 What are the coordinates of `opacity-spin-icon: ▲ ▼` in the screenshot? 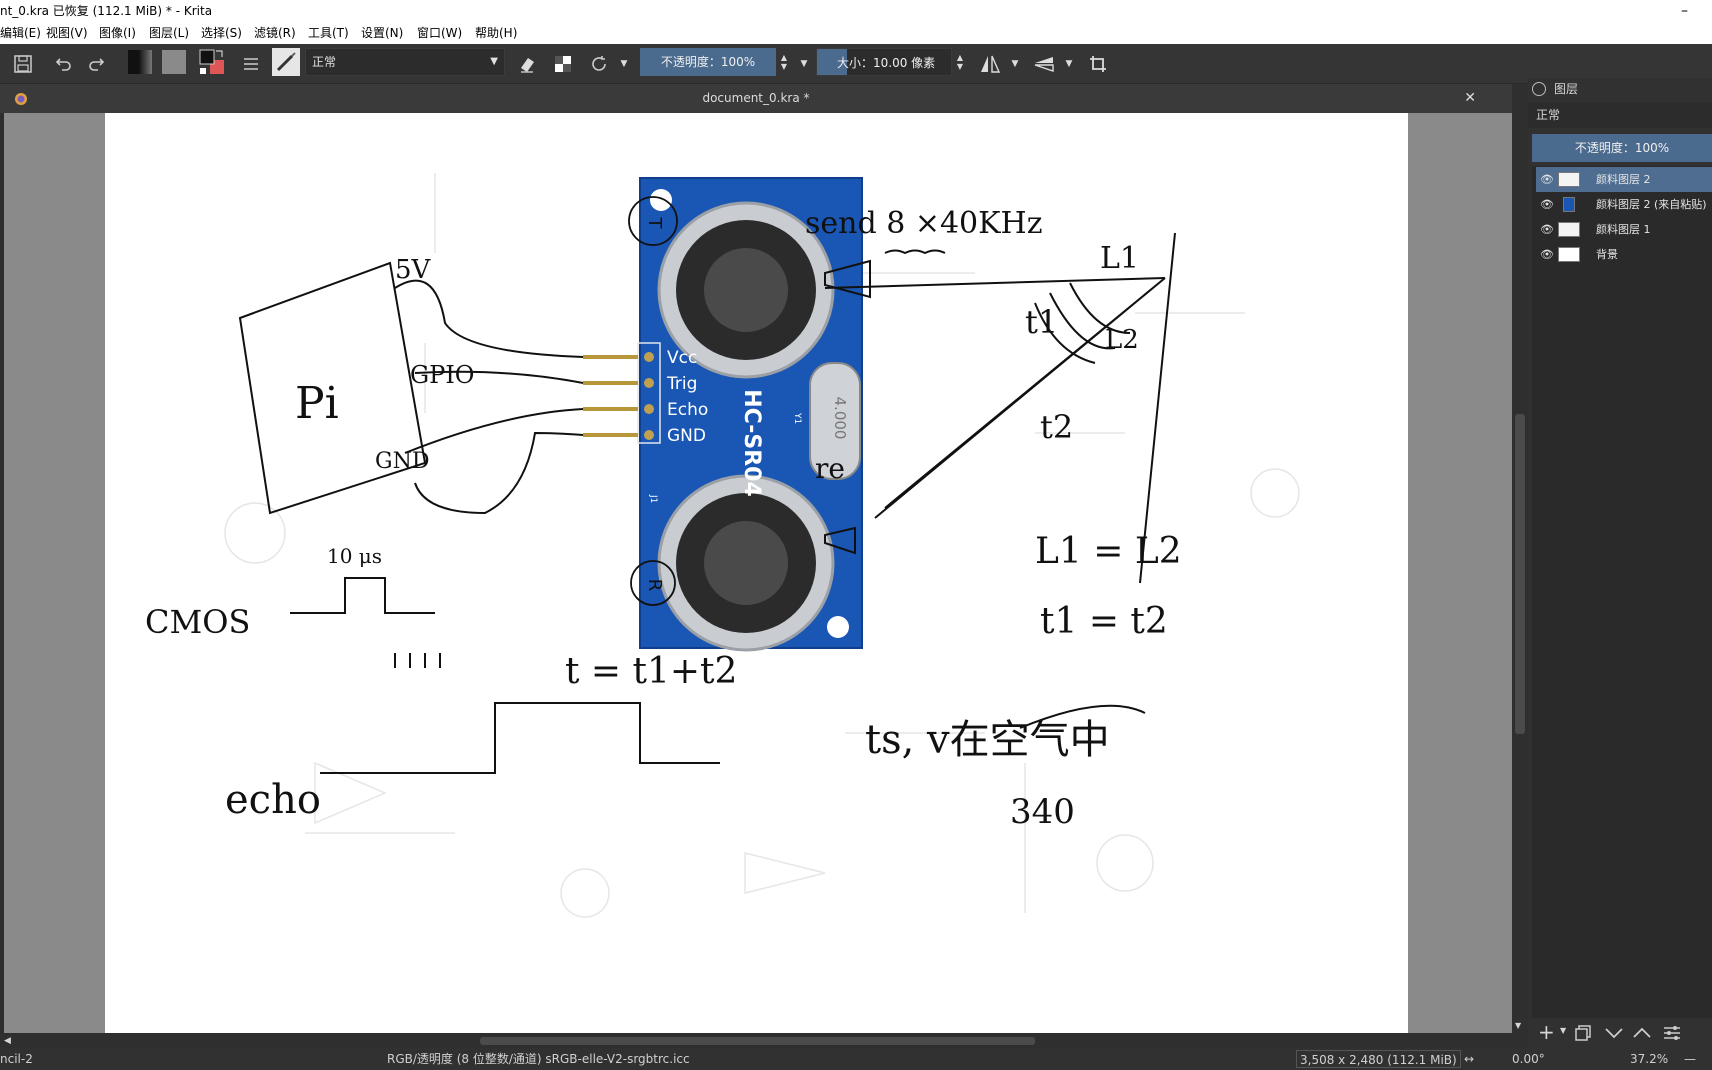 It's located at (784, 62).